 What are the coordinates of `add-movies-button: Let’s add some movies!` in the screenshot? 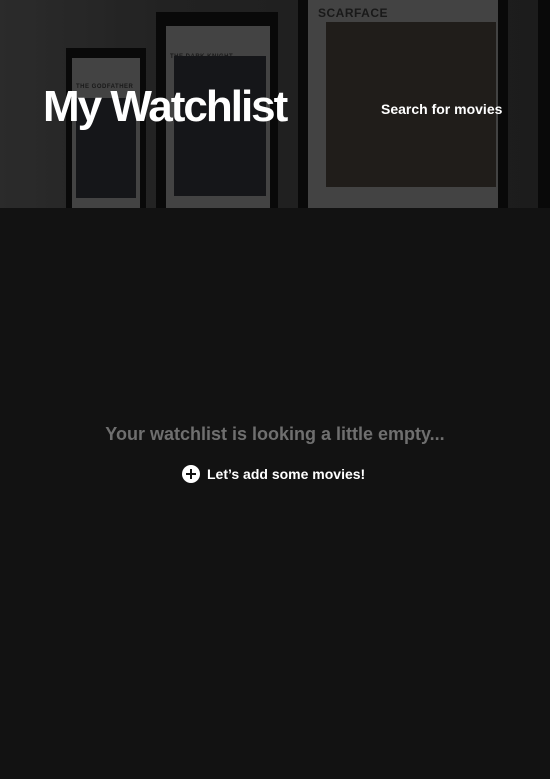 It's located at (273, 474).